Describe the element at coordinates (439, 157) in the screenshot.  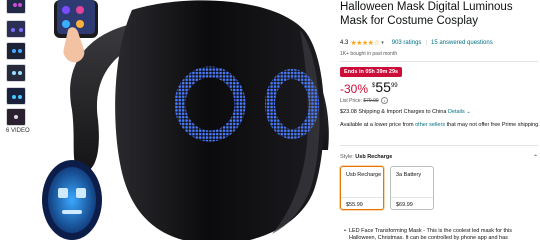
I see `style-selector-header: Style: Usb Recharge ⌃` at that location.